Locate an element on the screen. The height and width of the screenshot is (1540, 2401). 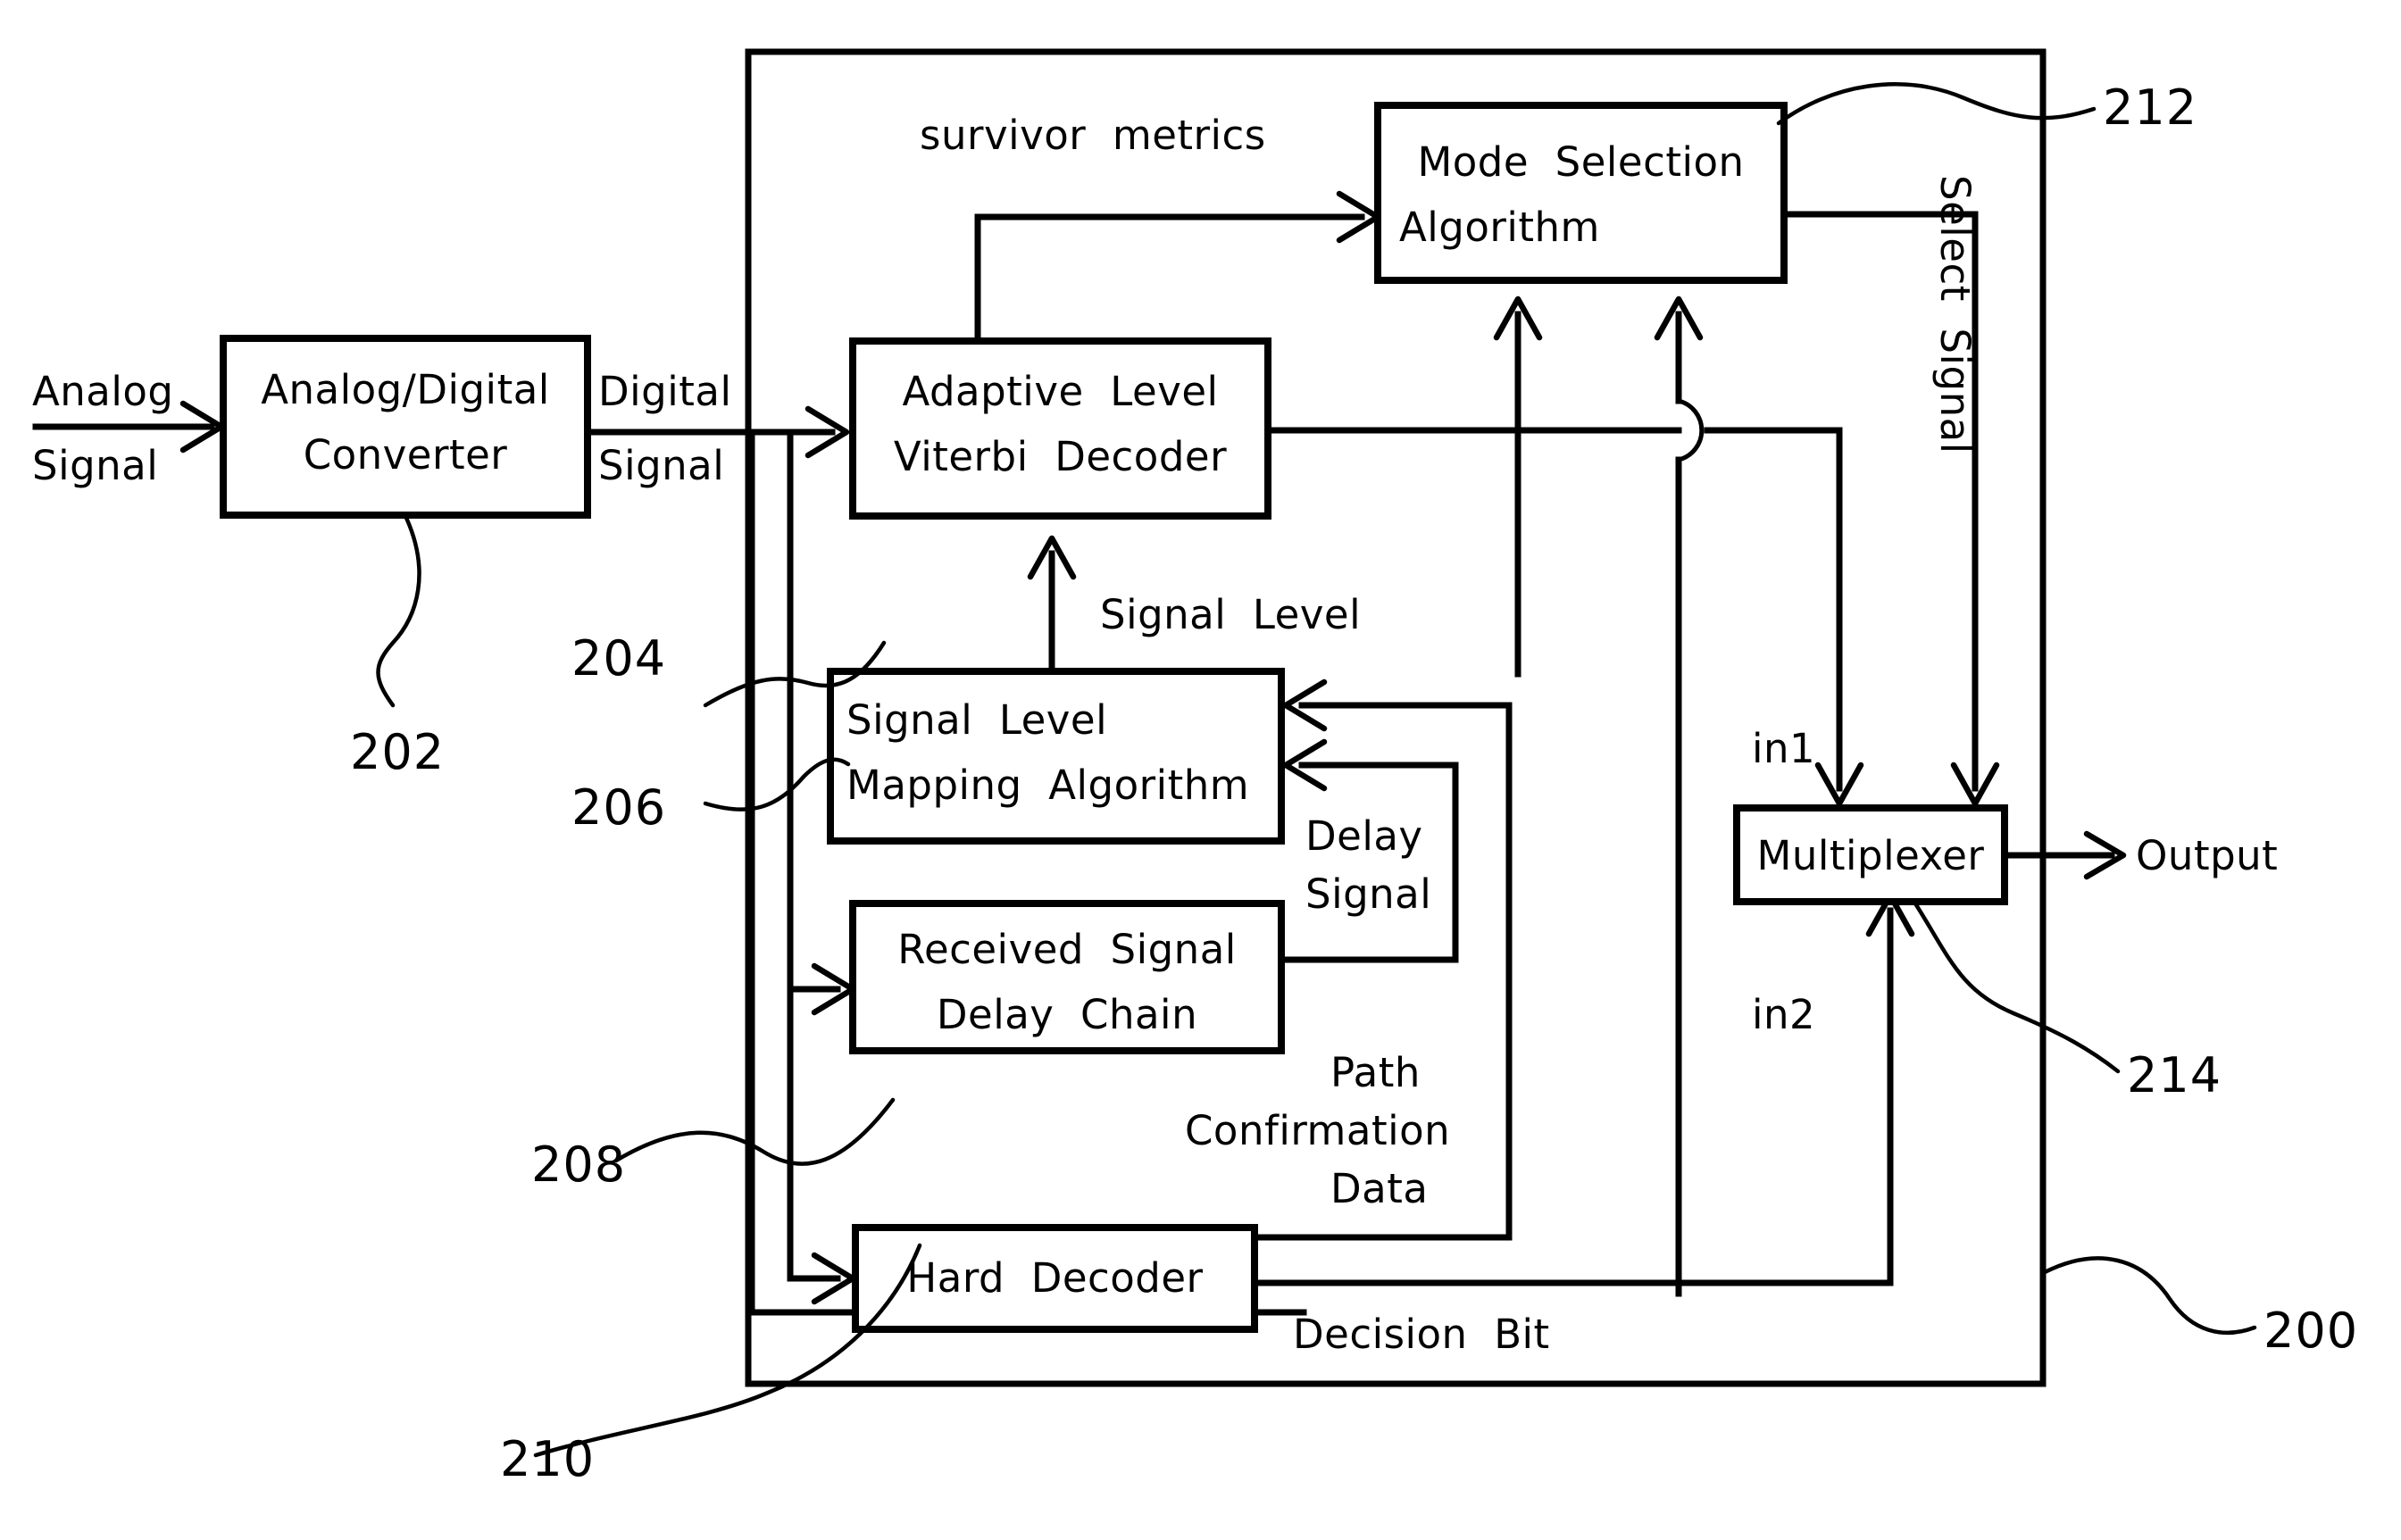
signal-level-wire is located at coordinates (1052, 605).